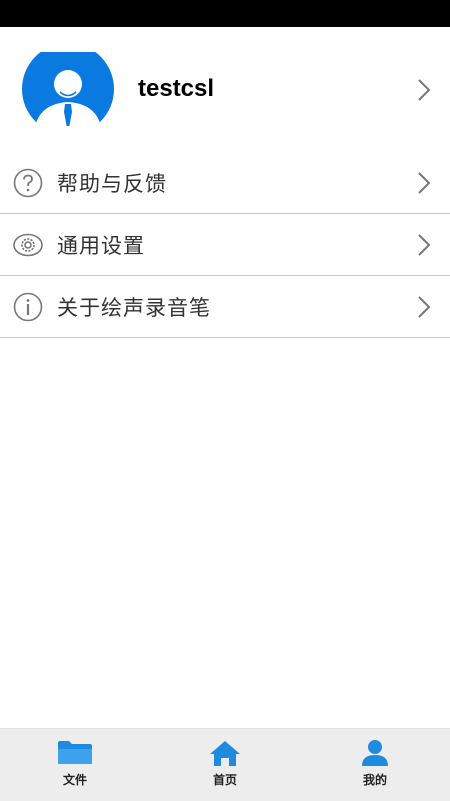 Image resolution: width=450 pixels, height=801 pixels. I want to click on tab-label: 文件, so click(74, 780).